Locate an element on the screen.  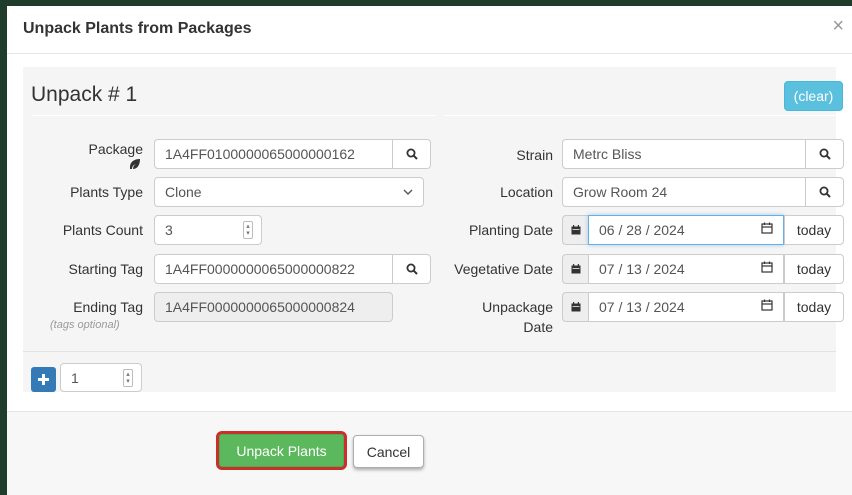
location-search-button is located at coordinates (825, 192).